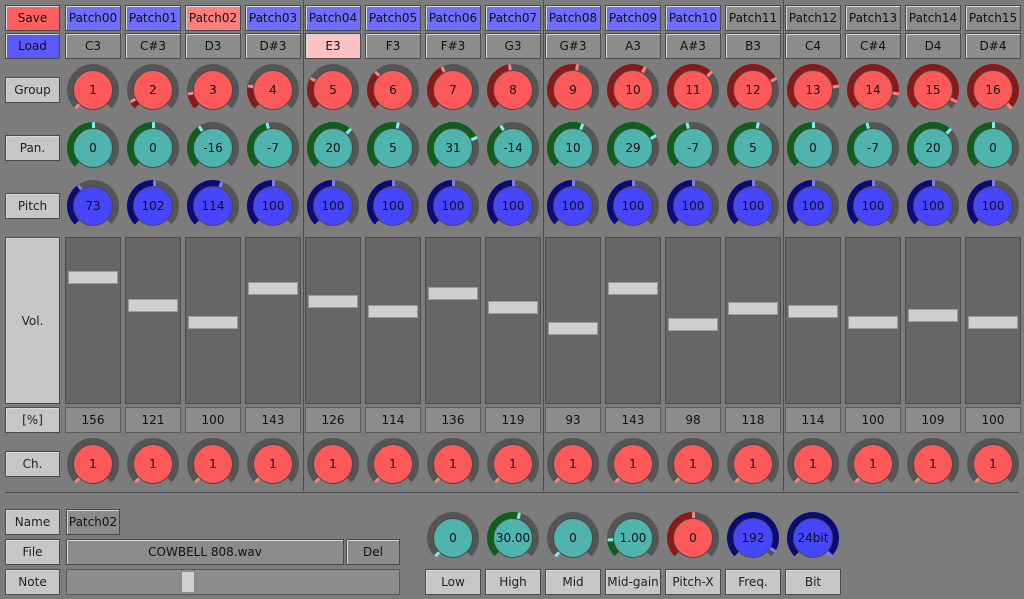 This screenshot has height=599, width=1024. What do you see at coordinates (393, 18) in the screenshot?
I see `patch-button: Patch05` at bounding box center [393, 18].